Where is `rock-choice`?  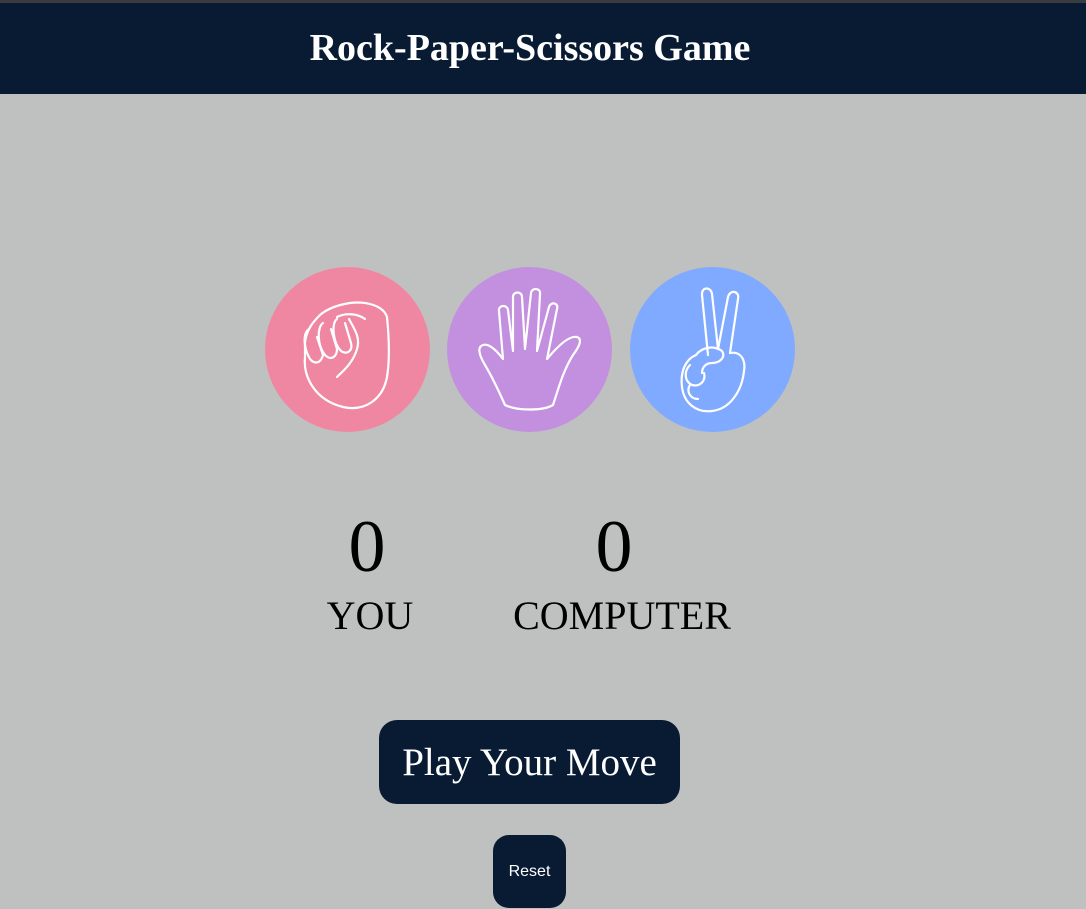 rock-choice is located at coordinates (347, 349).